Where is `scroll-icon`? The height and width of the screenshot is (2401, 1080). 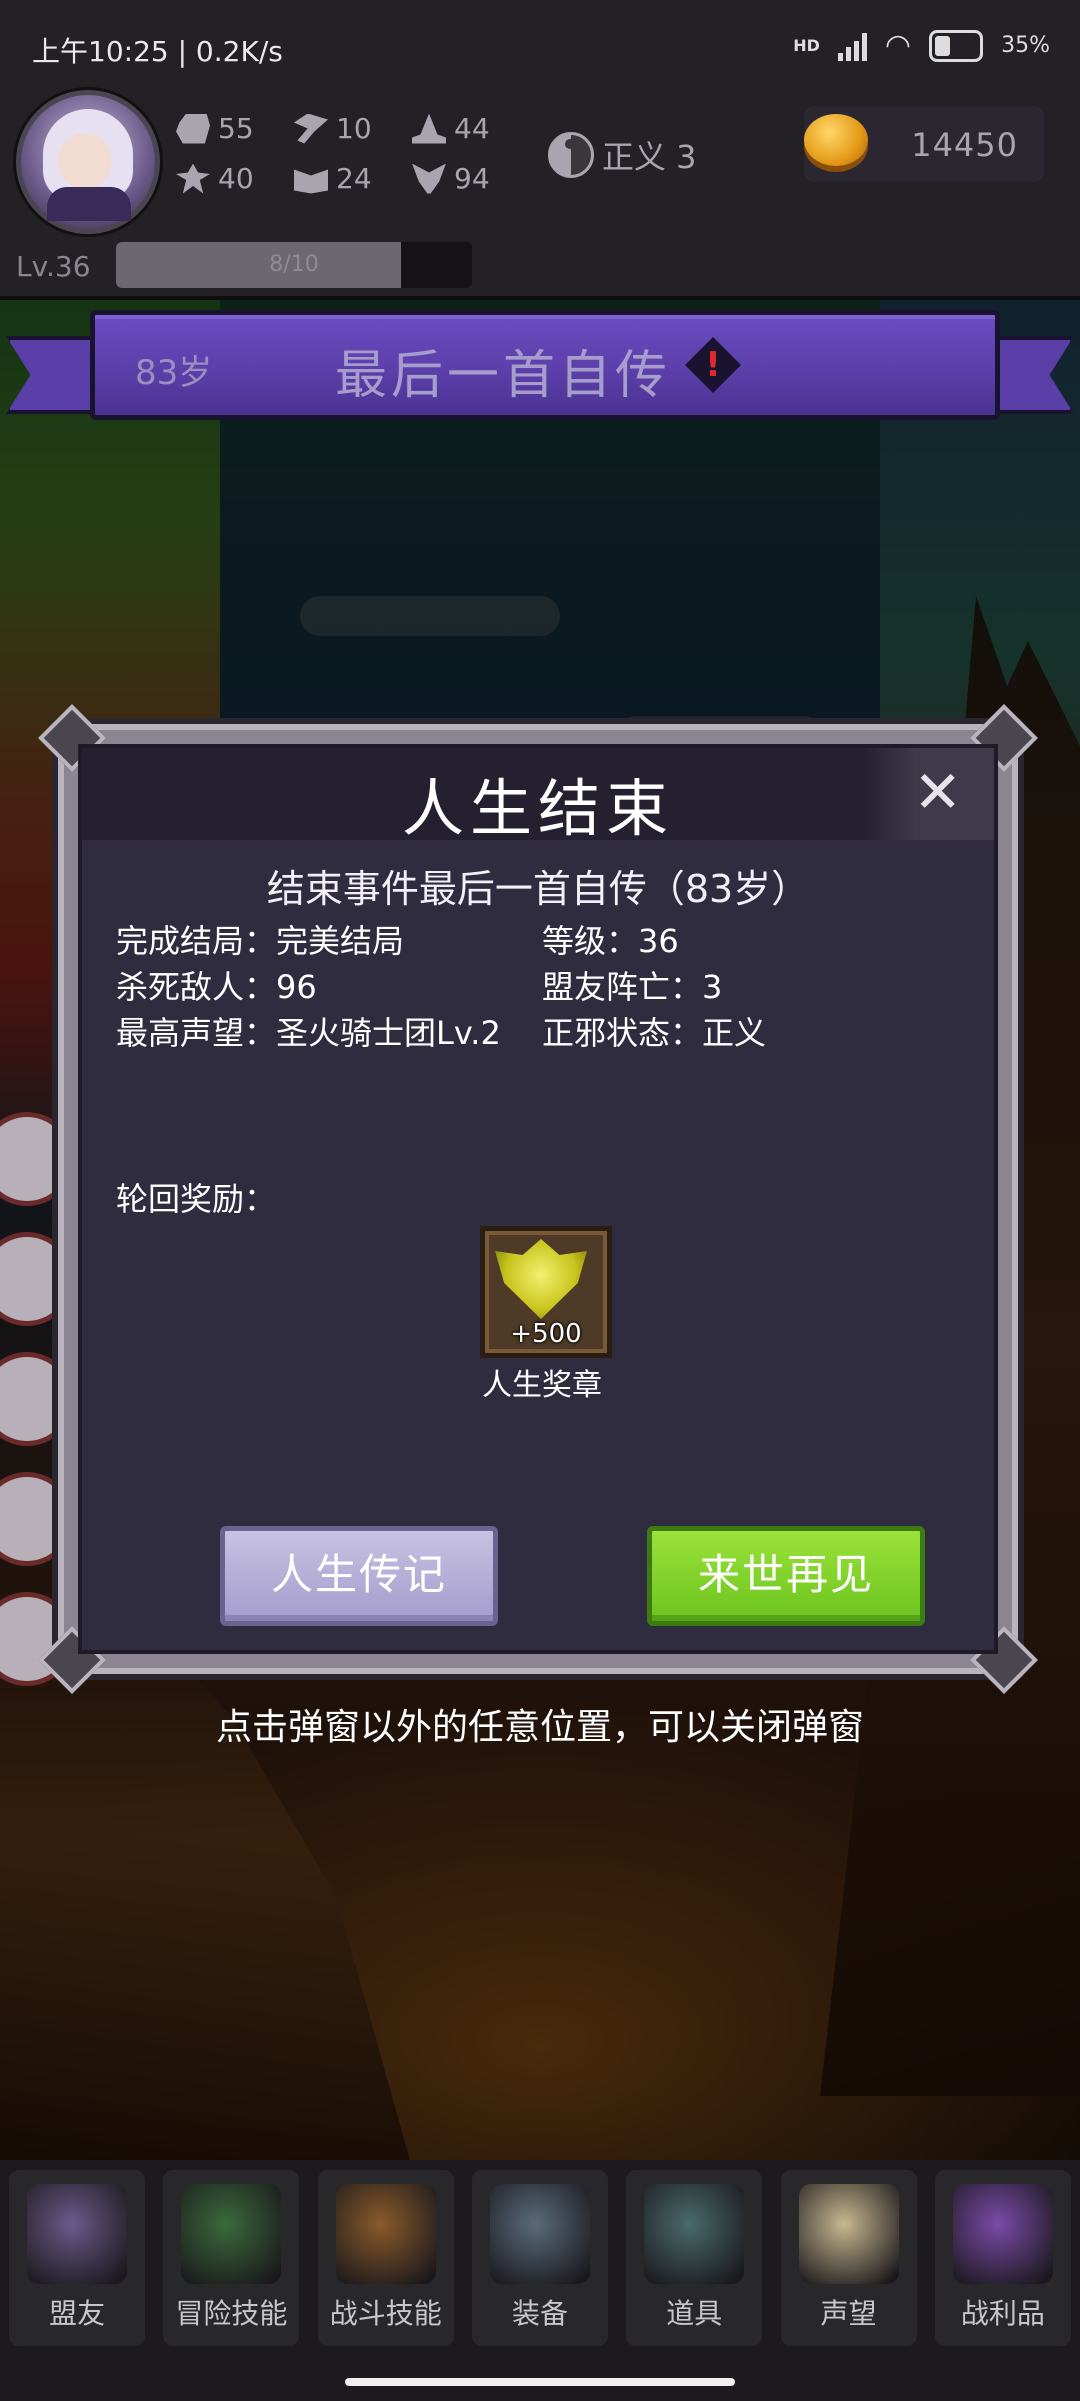
scroll-icon is located at coordinates (848, 2234).